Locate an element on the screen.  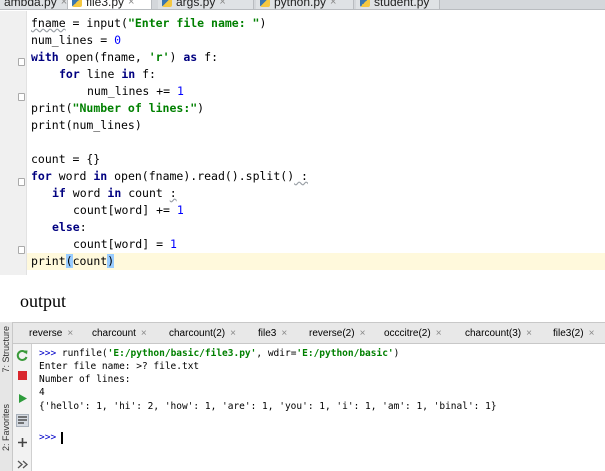
rerun-icon is located at coordinates (22, 355).